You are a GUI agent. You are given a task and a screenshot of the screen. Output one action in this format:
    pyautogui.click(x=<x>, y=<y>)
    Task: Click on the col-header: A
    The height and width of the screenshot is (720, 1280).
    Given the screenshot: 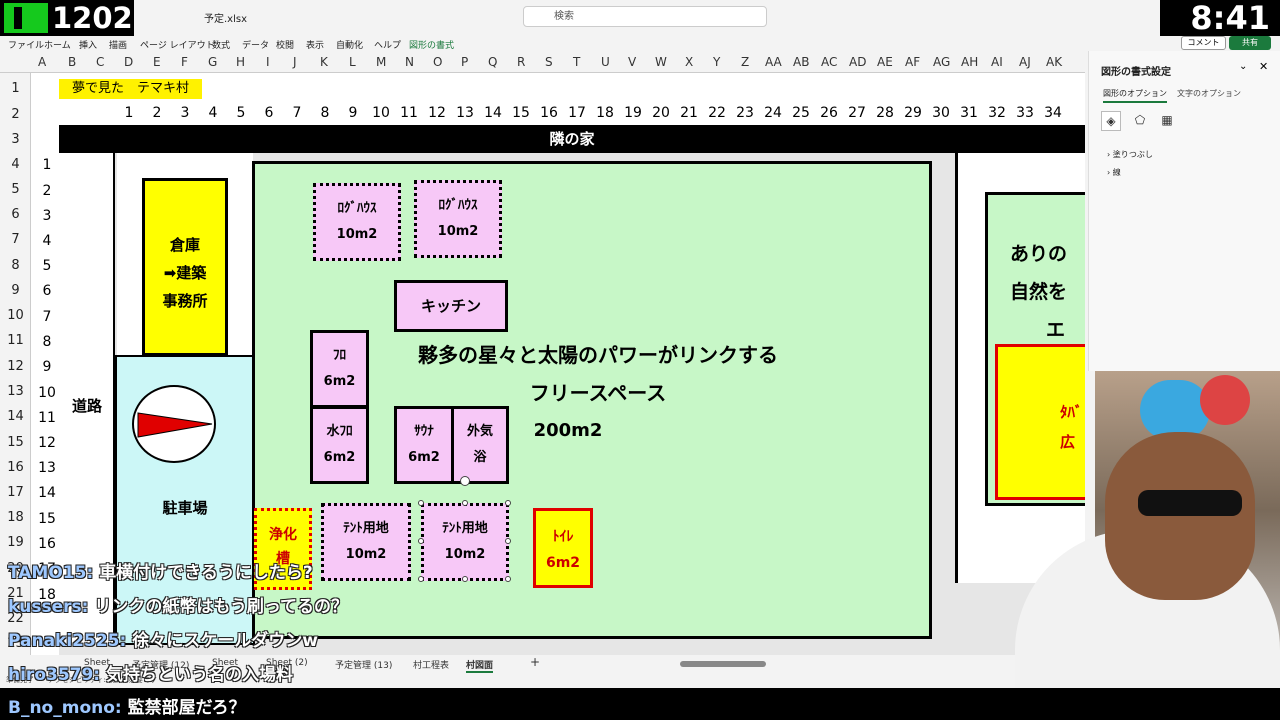 What is the action you would take?
    pyautogui.click(x=42, y=62)
    